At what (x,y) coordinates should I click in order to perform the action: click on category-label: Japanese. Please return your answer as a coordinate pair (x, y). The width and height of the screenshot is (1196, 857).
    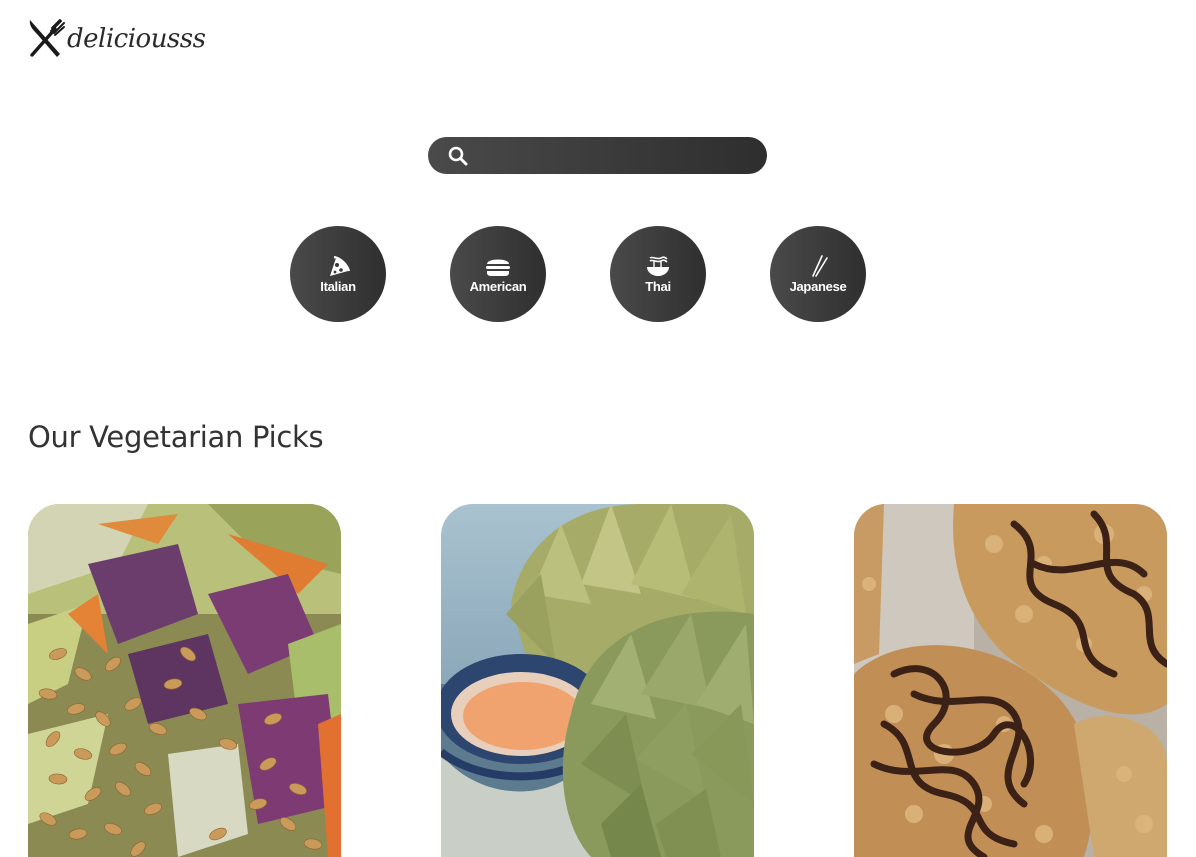
    Looking at the image, I should click on (818, 286).